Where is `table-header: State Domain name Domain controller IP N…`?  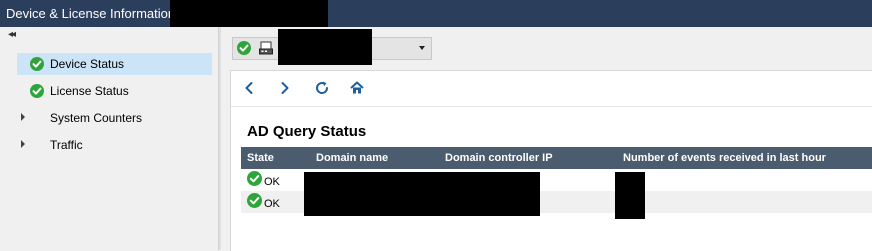 table-header: State Domain name Domain controller IP N… is located at coordinates (556, 158).